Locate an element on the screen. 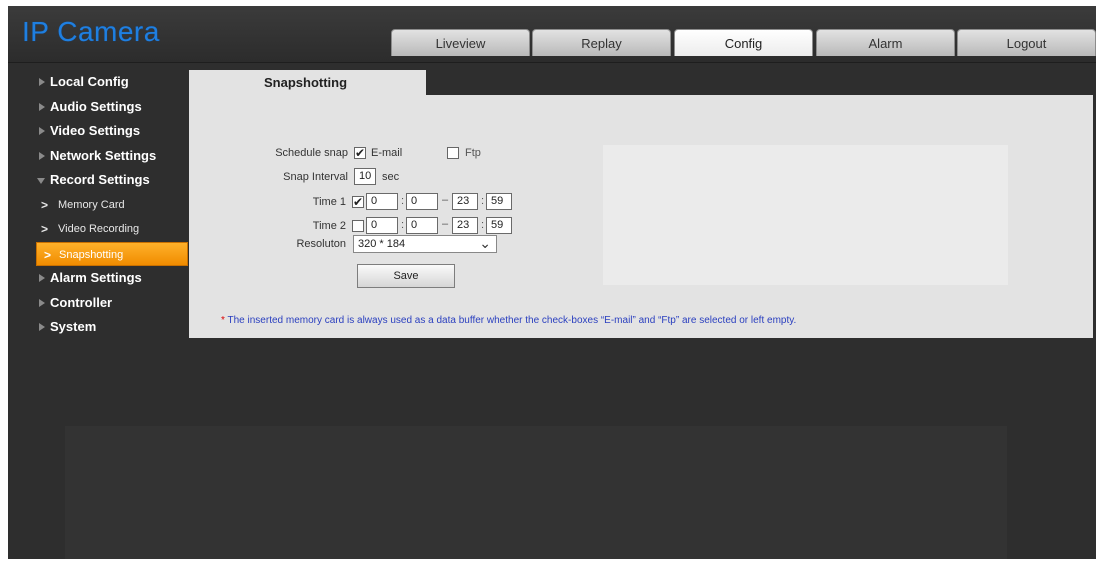 The height and width of the screenshot is (563, 1104). snap-interval-input: 10 is located at coordinates (365, 176).